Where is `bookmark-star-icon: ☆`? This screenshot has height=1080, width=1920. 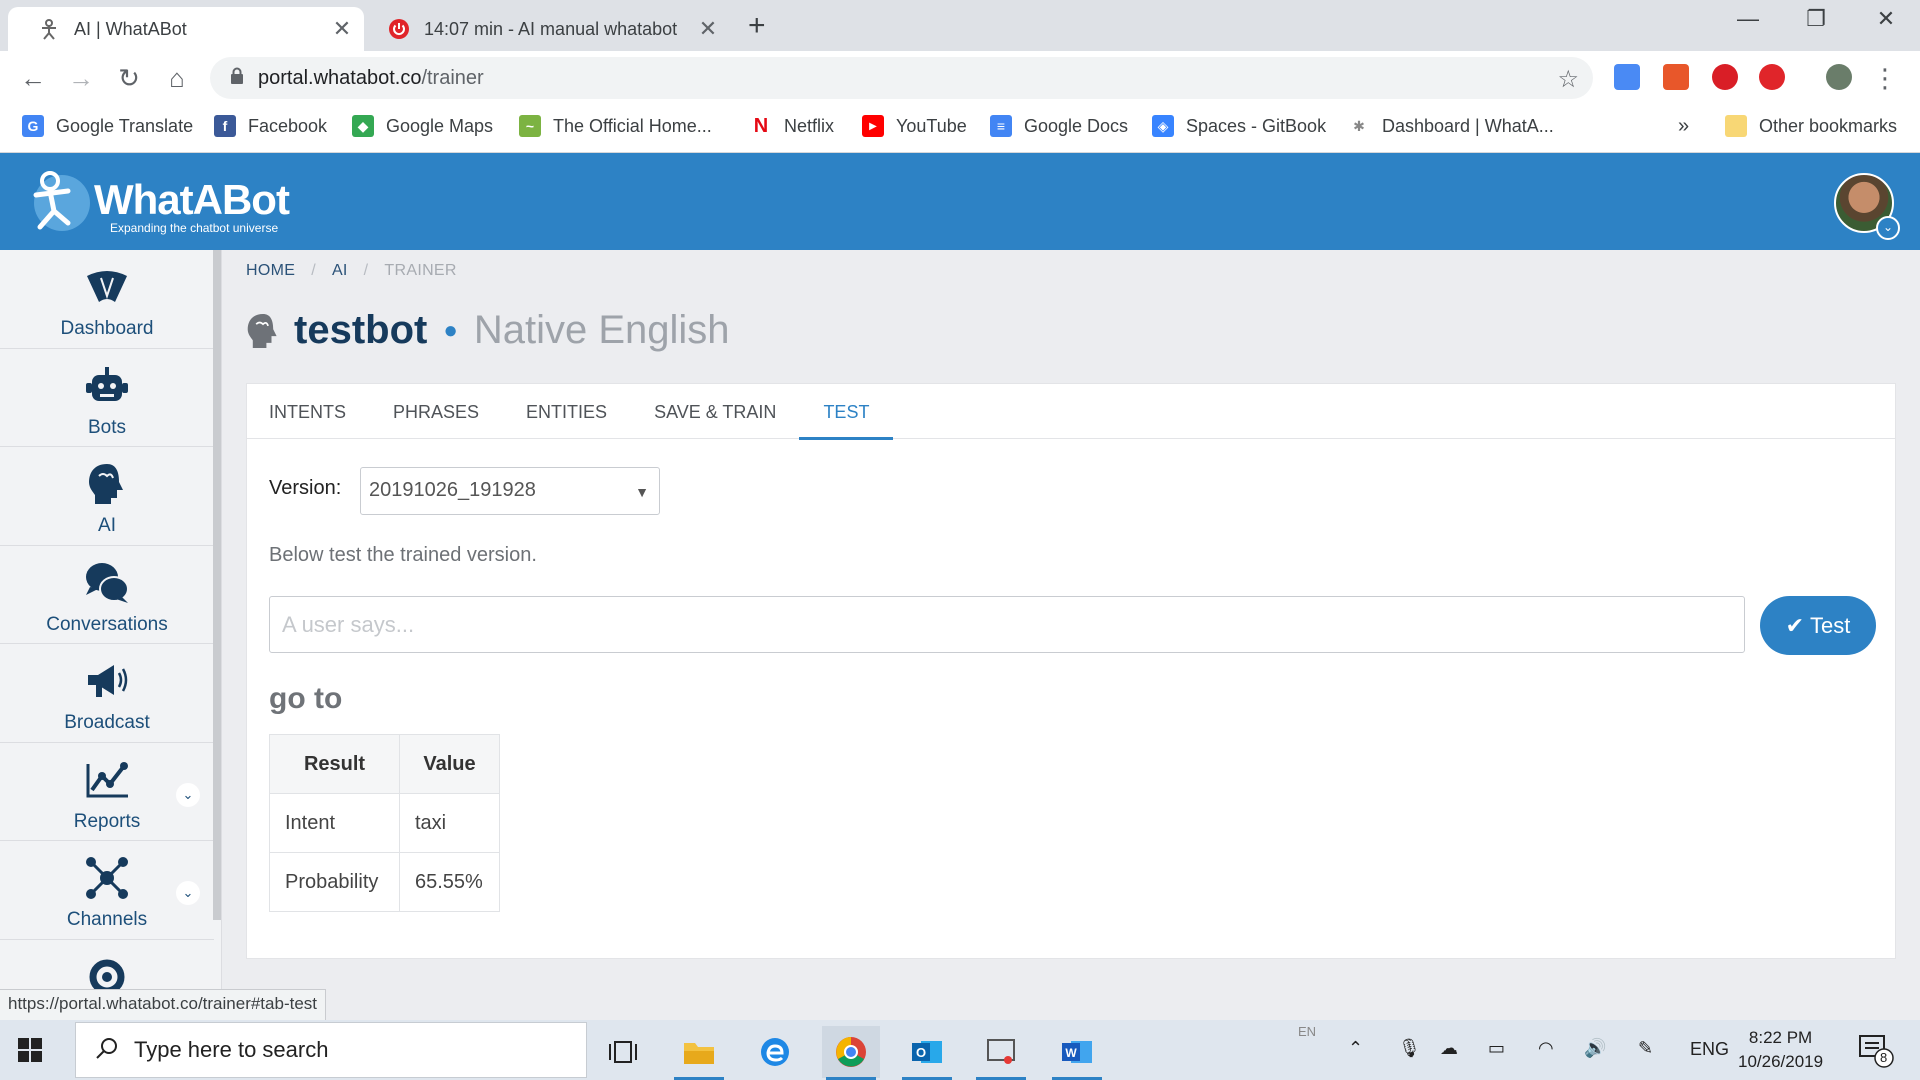
bookmark-star-icon: ☆ is located at coordinates (1568, 79).